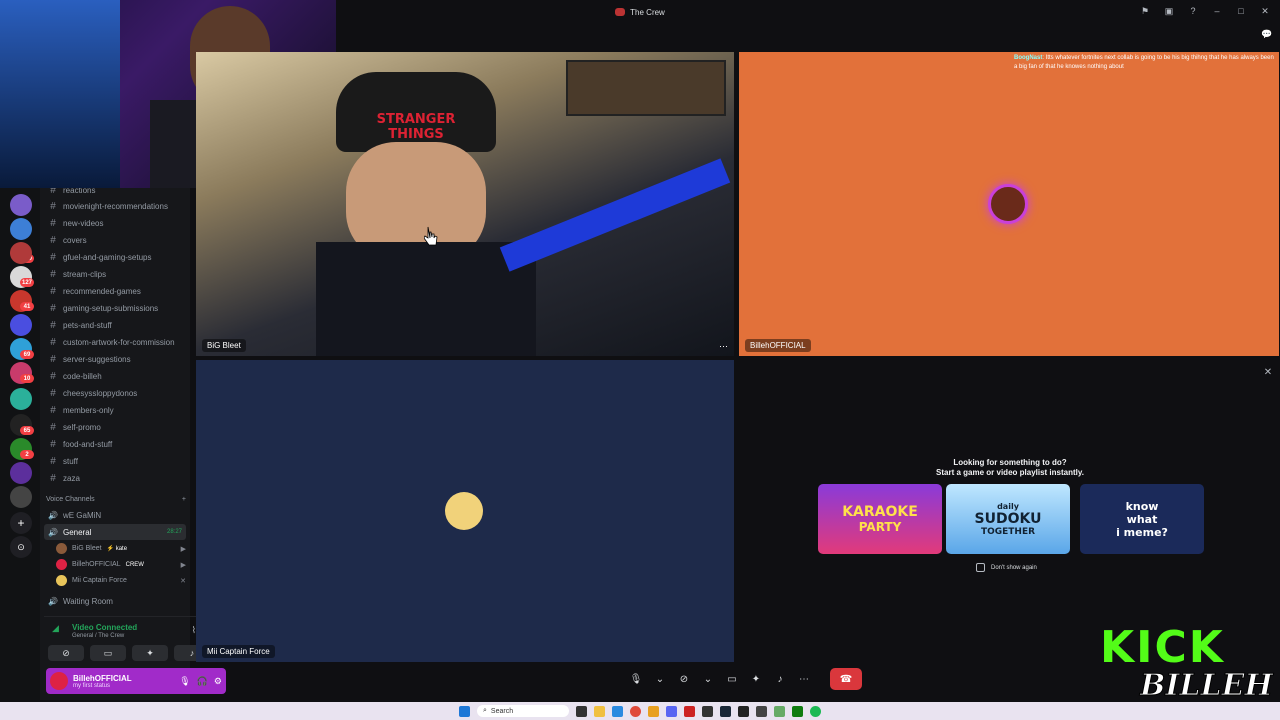 The height and width of the screenshot is (720, 1280). What do you see at coordinates (184, 499) in the screenshot?
I see `add-channel-icon: +` at bounding box center [184, 499].